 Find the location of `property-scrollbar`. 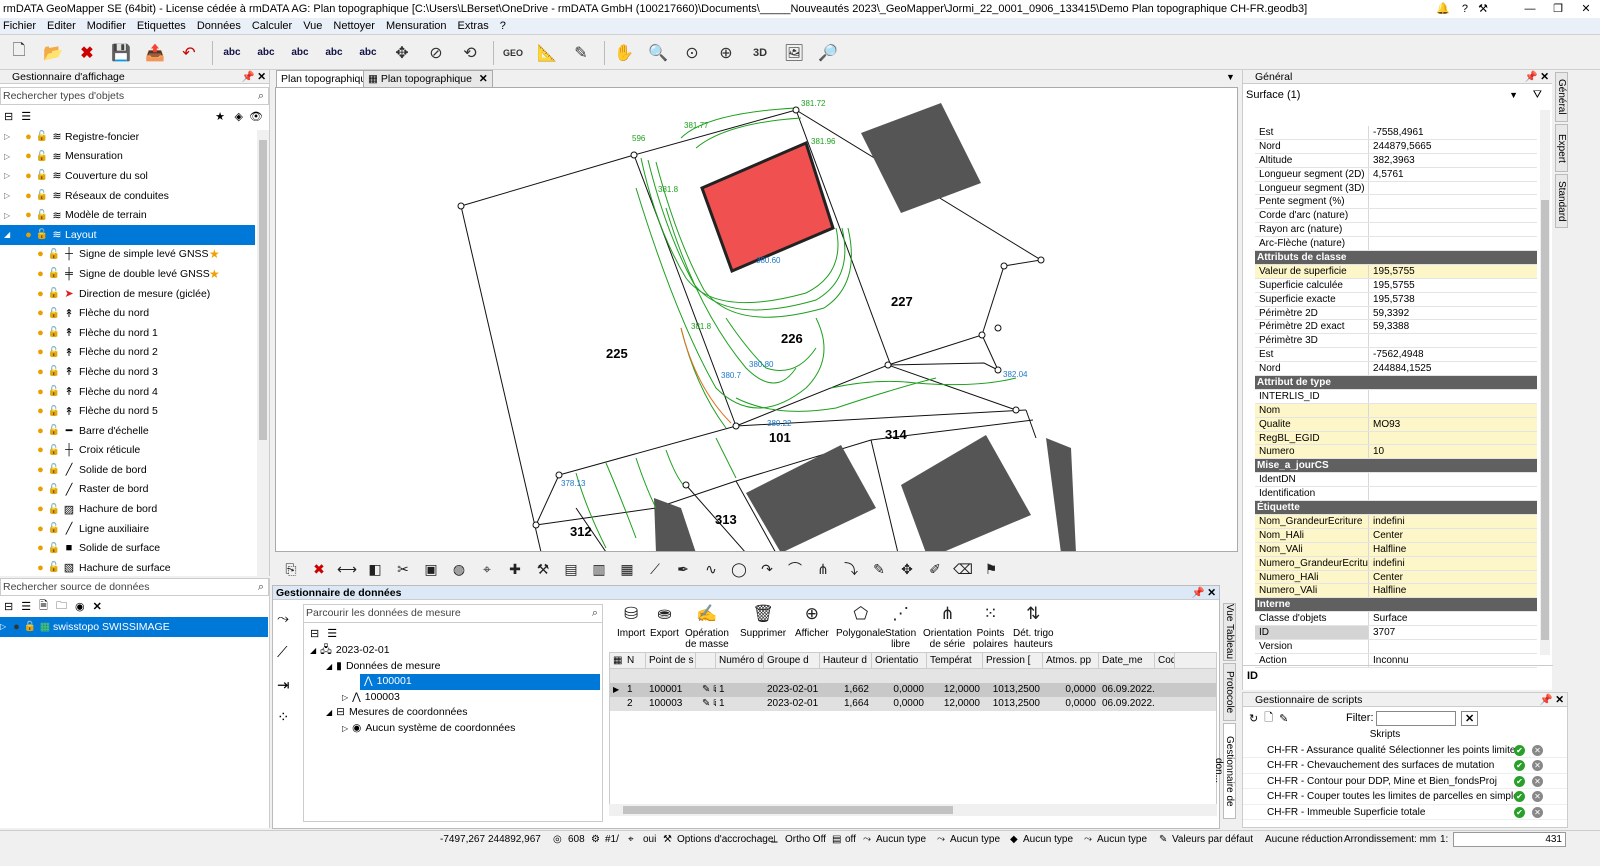

property-scrollbar is located at coordinates (1545, 382).